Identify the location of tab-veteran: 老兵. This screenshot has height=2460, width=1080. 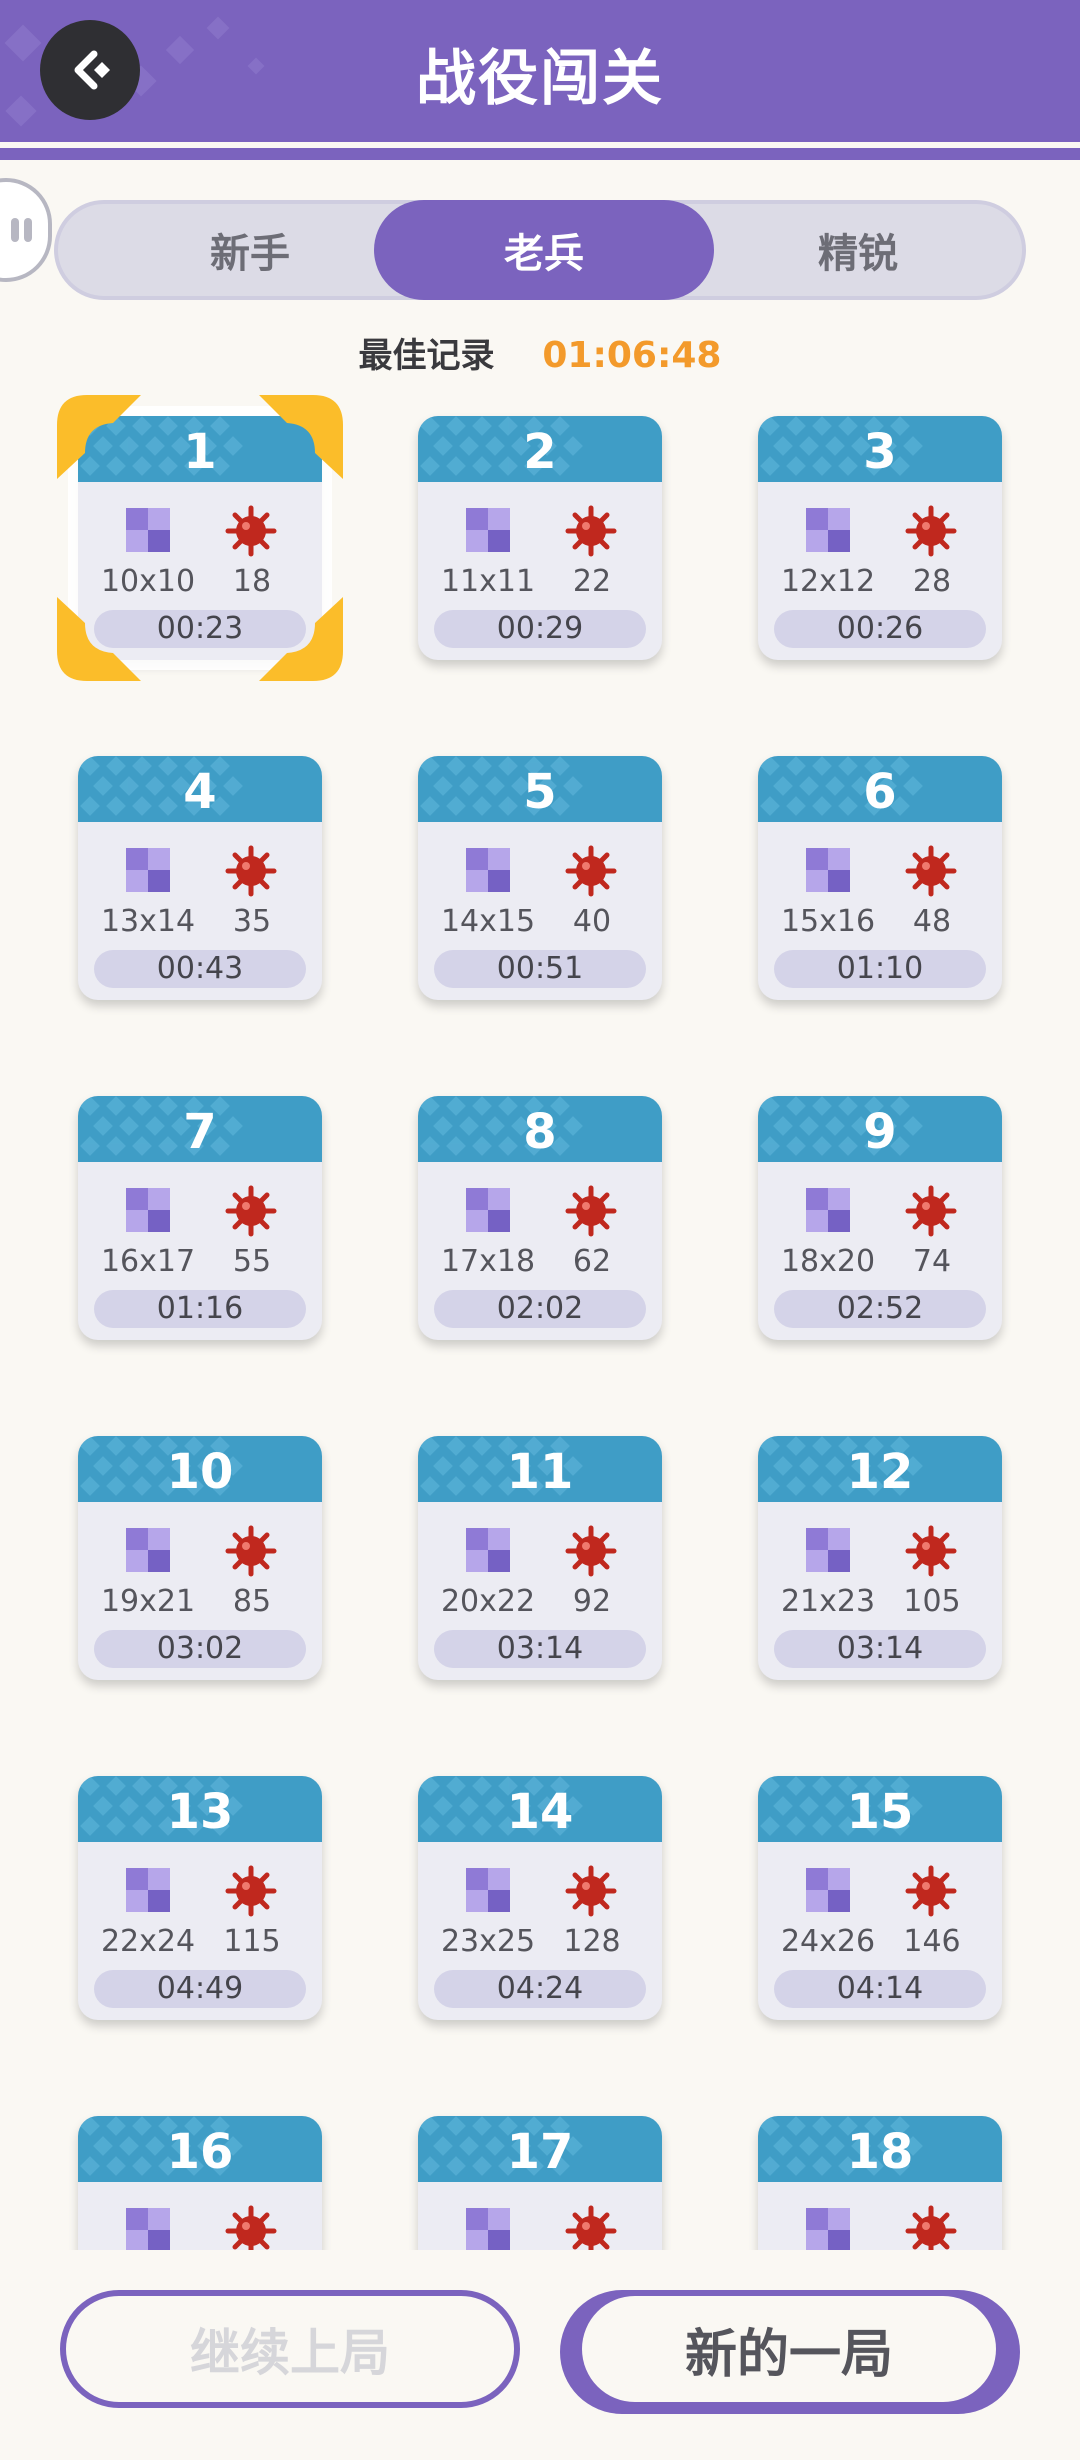
(544, 250).